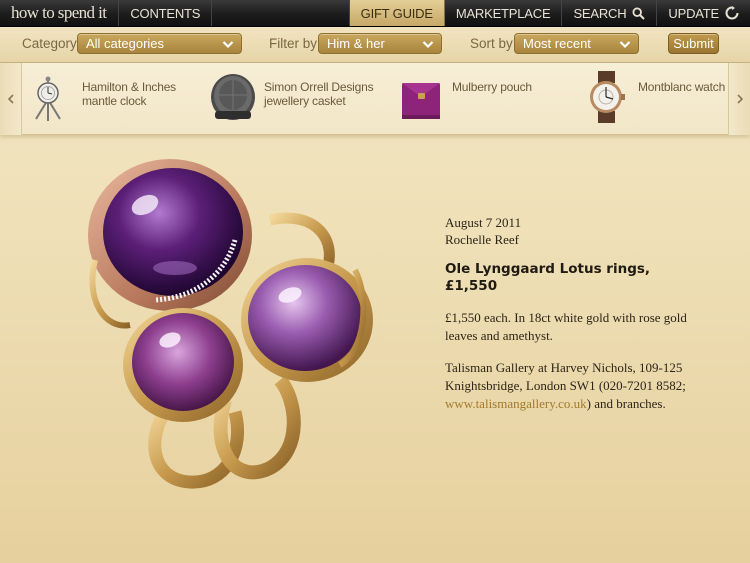  Describe the element at coordinates (639, 13) in the screenshot. I see `search-icon` at that location.